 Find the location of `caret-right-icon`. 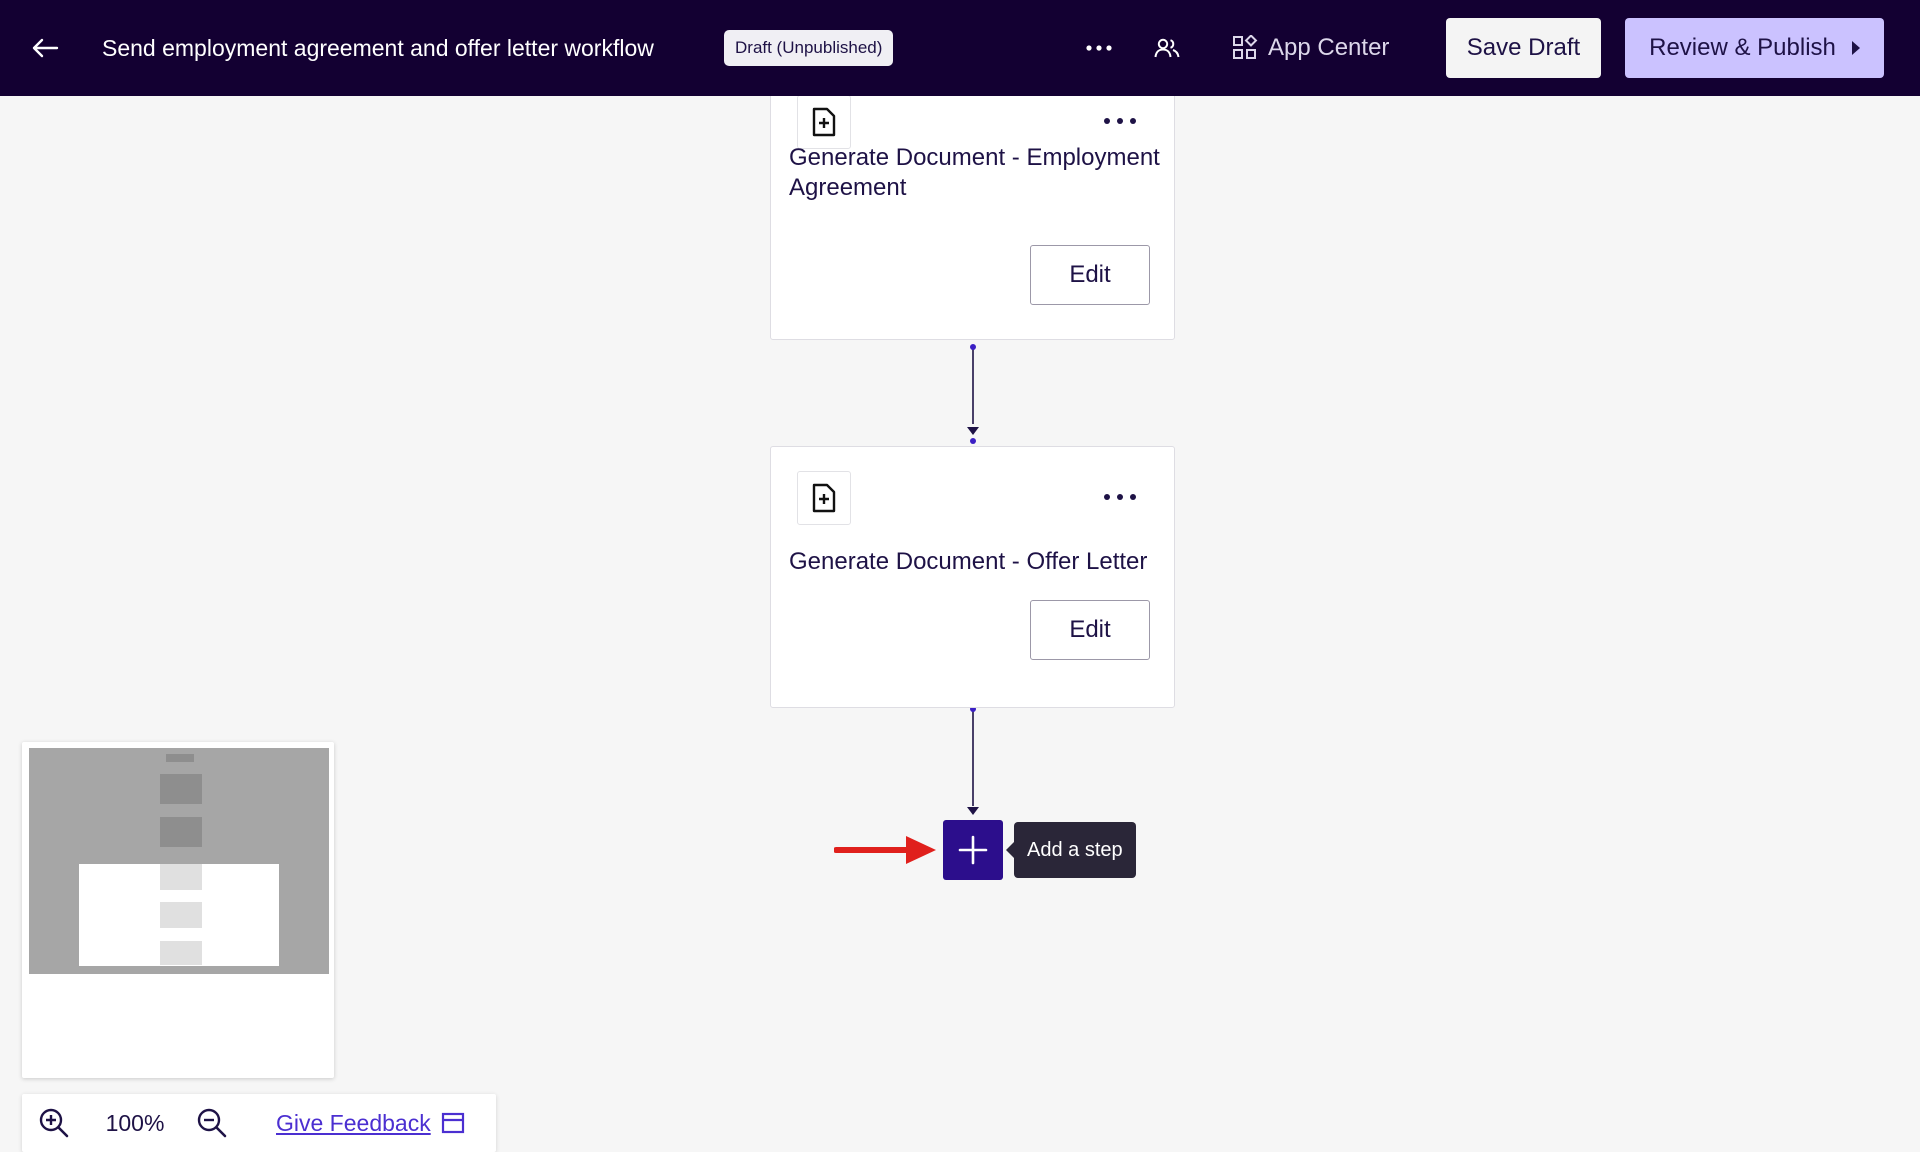

caret-right-icon is located at coordinates (1855, 48).